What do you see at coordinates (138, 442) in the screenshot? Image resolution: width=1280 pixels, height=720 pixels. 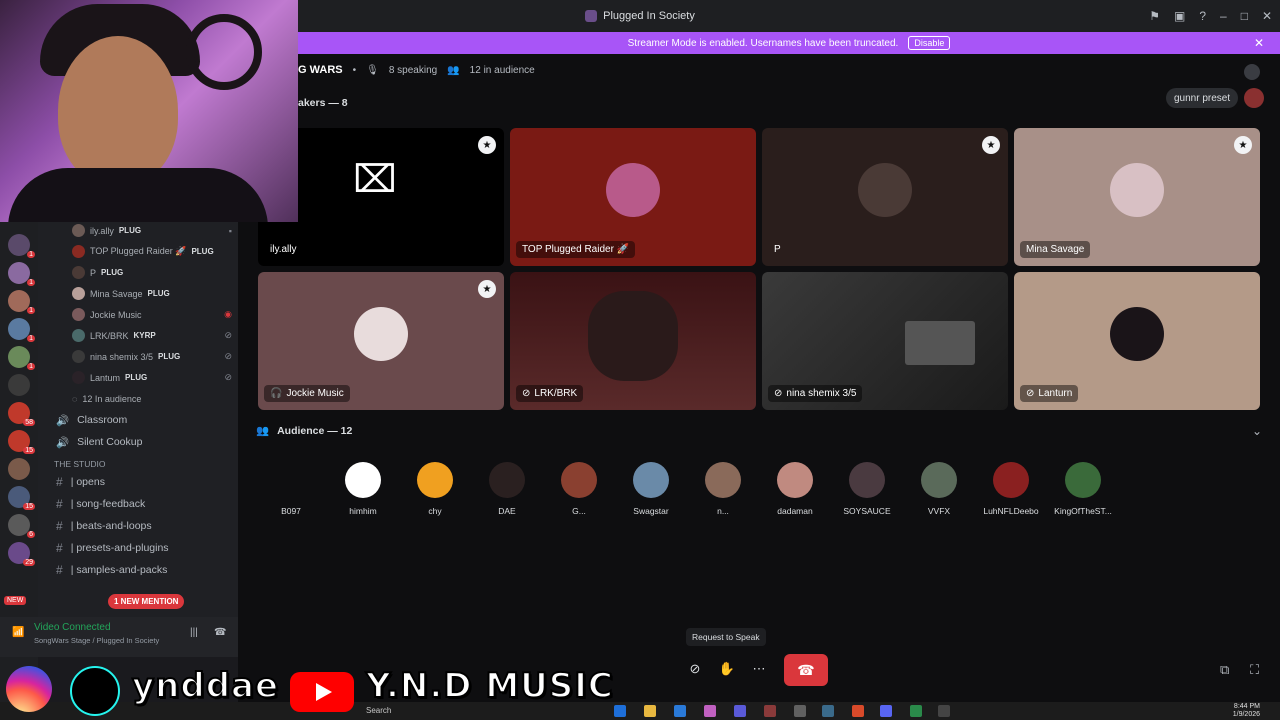 I see `voice-channel-silent-cookup: 🔊 Silent Cookup` at bounding box center [138, 442].